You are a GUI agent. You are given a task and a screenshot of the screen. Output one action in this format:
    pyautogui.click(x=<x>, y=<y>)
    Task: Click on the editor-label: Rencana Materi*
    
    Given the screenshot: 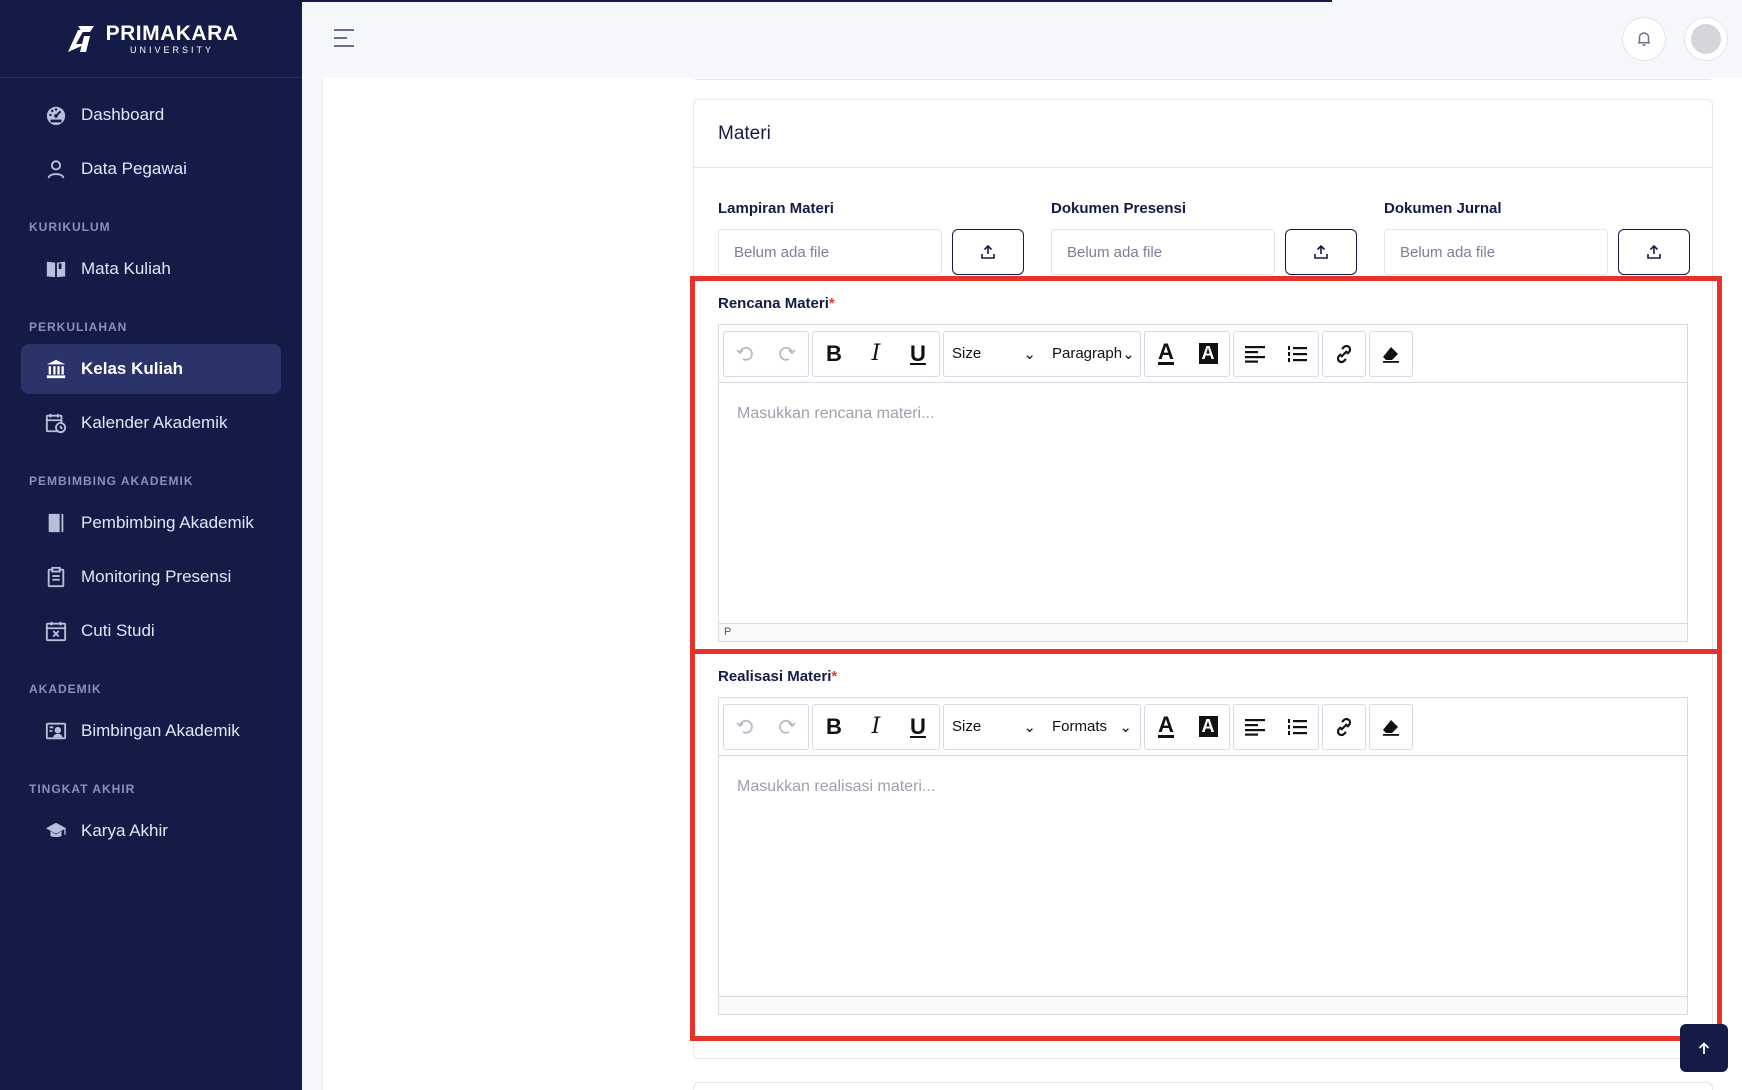 What is the action you would take?
    pyautogui.click(x=1203, y=303)
    